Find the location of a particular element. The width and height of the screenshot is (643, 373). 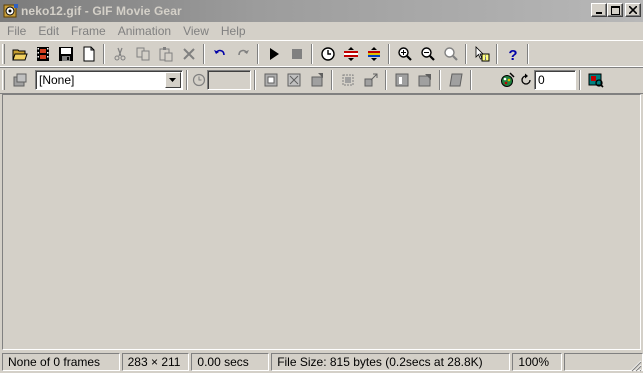

menu-bar: File Edit Frame Animation View Help is located at coordinates (321, 31).